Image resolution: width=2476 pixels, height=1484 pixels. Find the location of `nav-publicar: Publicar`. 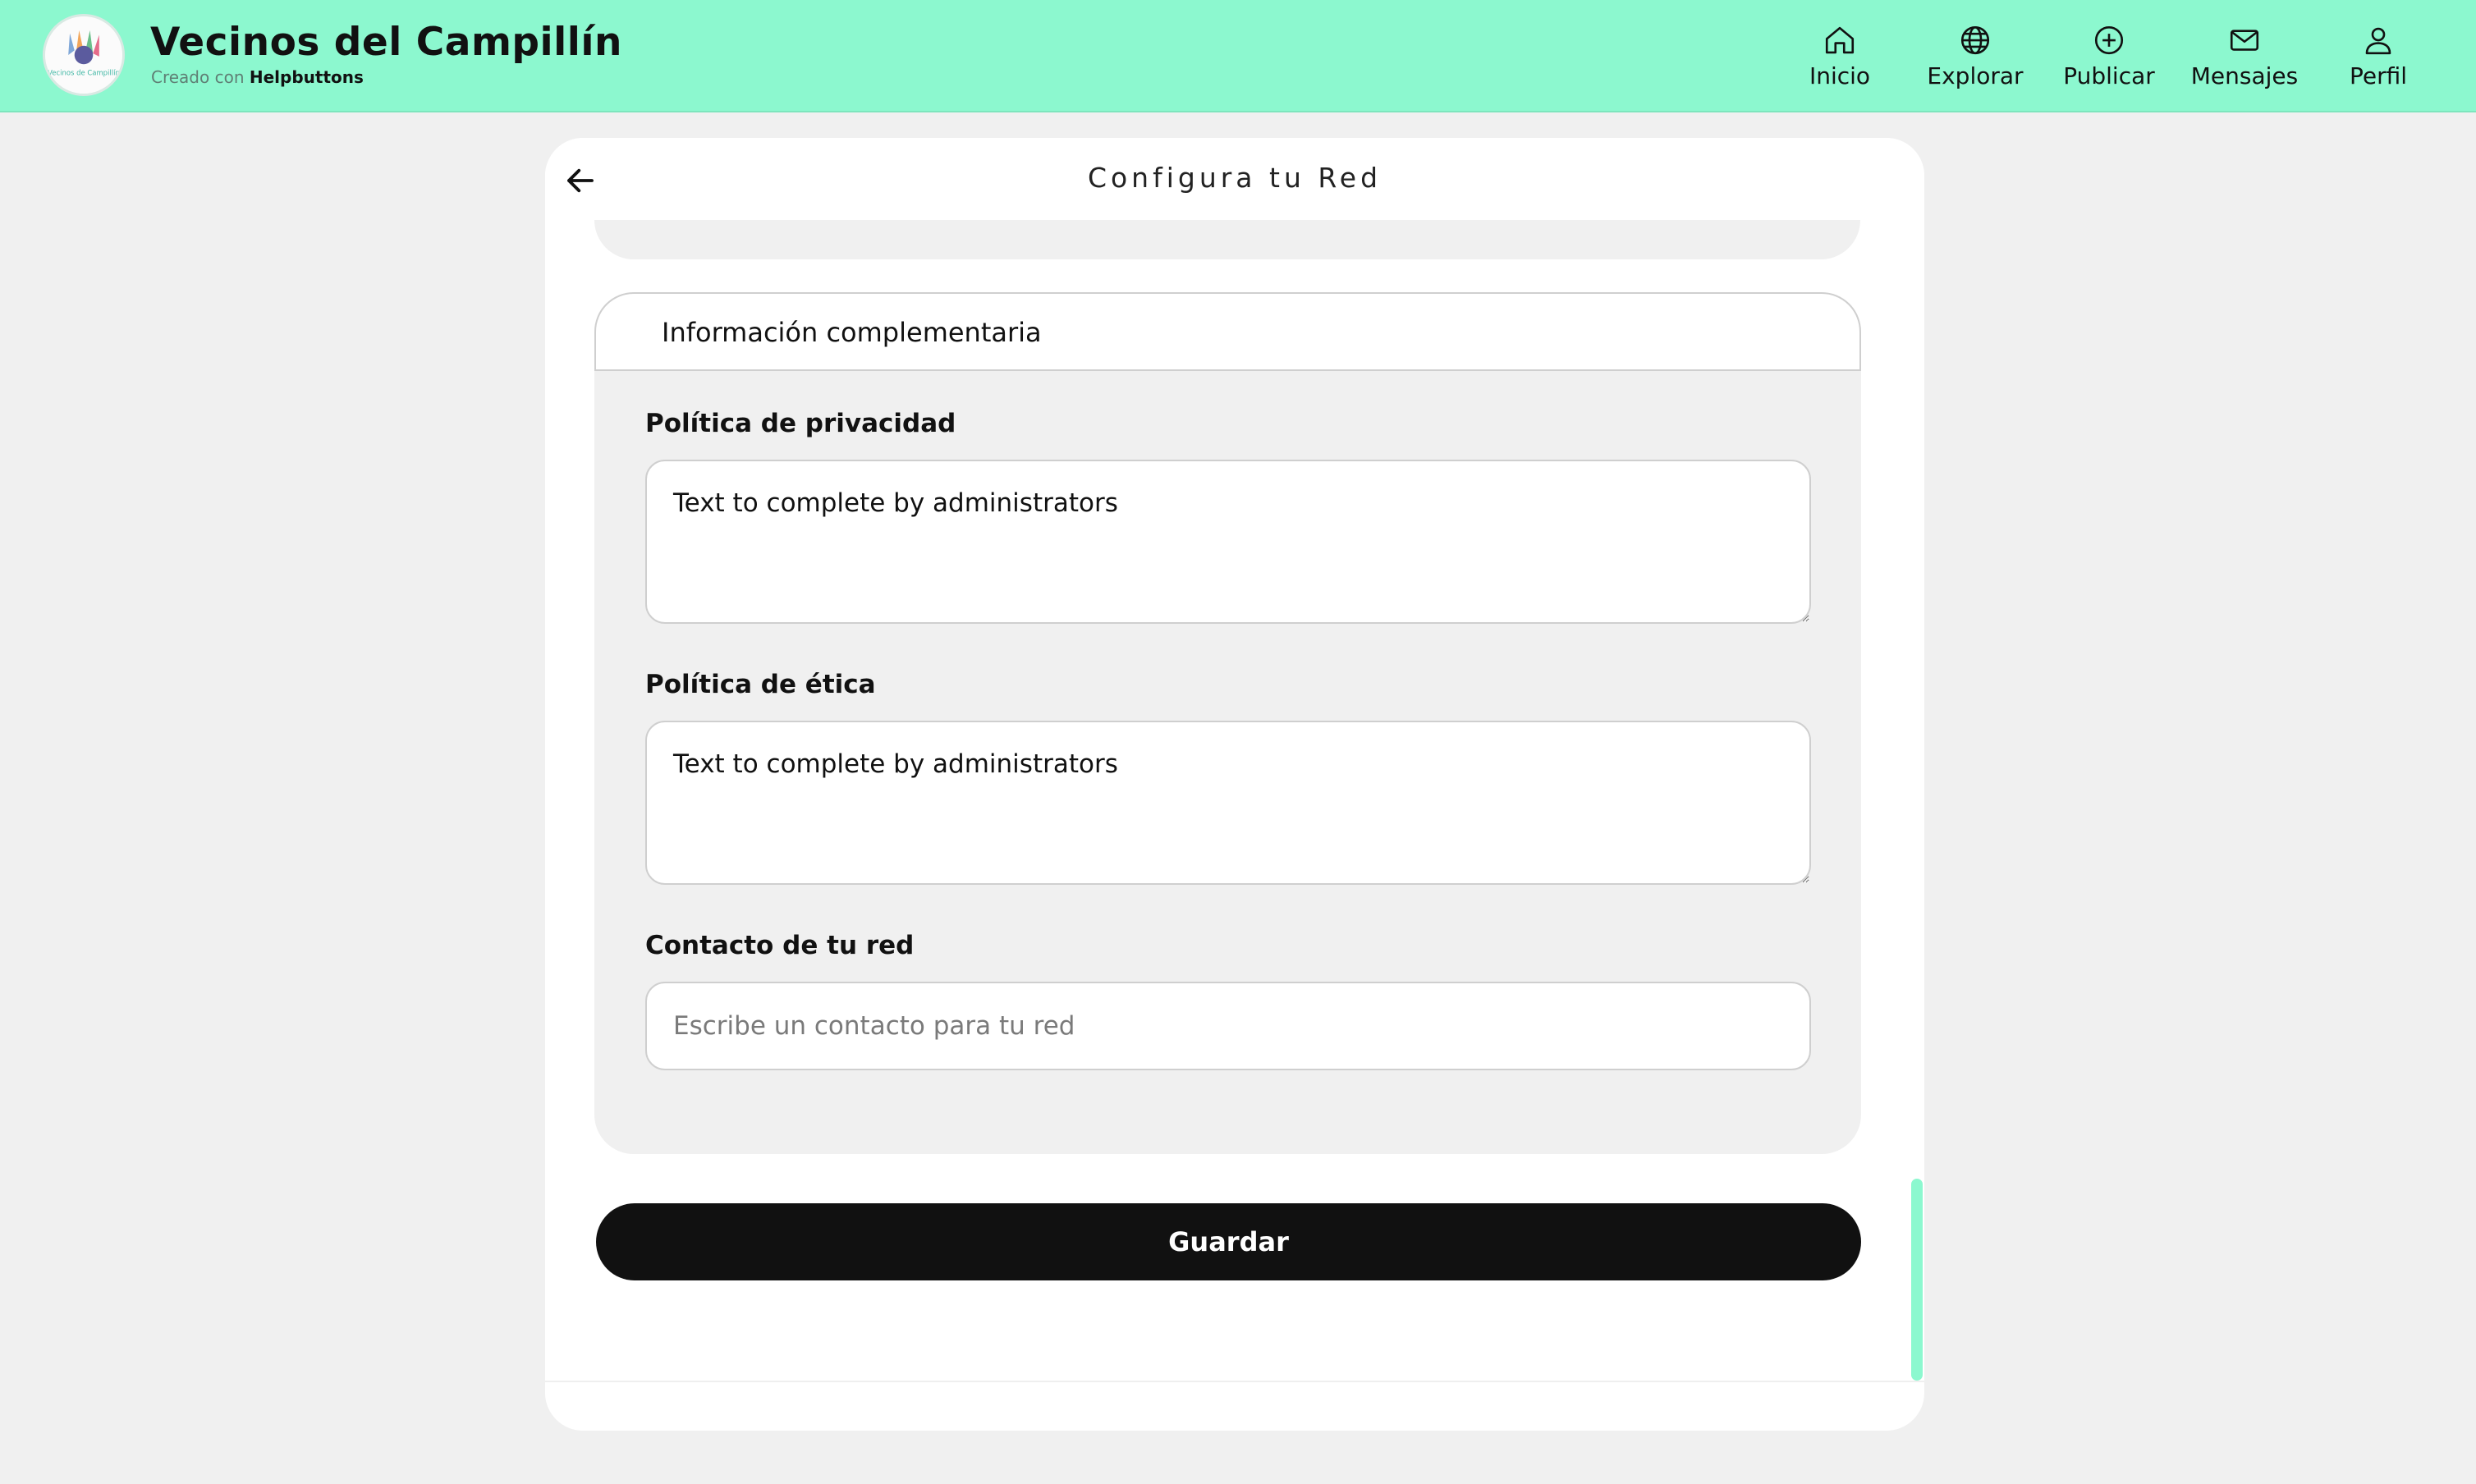

nav-publicar: Publicar is located at coordinates (2109, 60).